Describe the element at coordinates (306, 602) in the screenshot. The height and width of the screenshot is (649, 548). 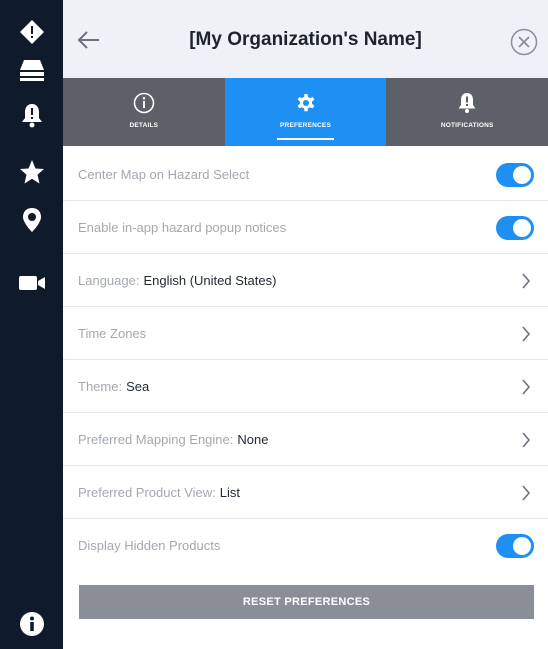
I see `reset-preferences-button: RESET PREFERENCES` at that location.